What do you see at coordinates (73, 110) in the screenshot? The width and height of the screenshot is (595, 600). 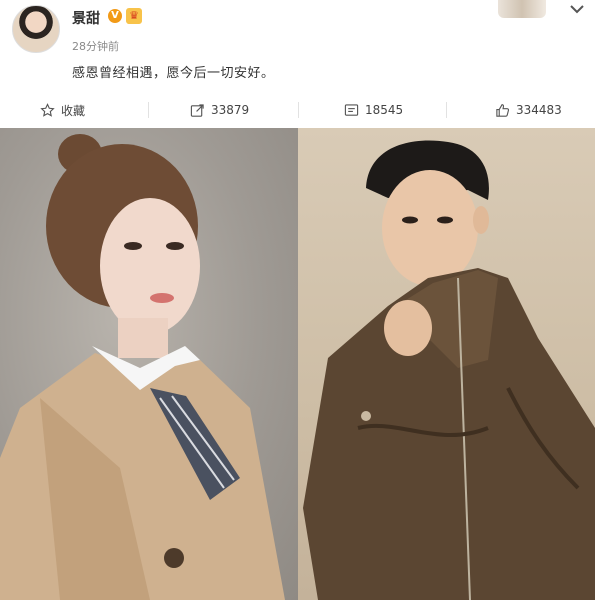 I see `favorite-label: 收藏` at bounding box center [73, 110].